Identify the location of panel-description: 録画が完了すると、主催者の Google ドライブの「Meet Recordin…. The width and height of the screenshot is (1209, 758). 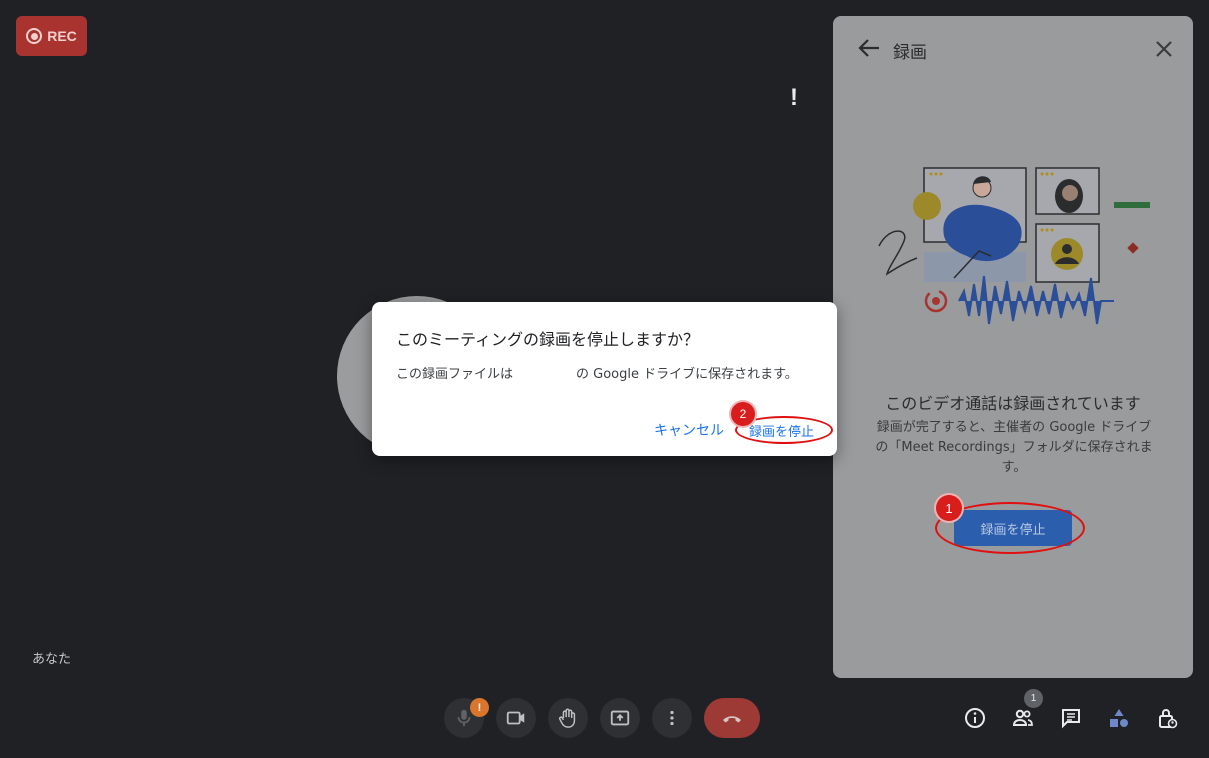
(1014, 447).